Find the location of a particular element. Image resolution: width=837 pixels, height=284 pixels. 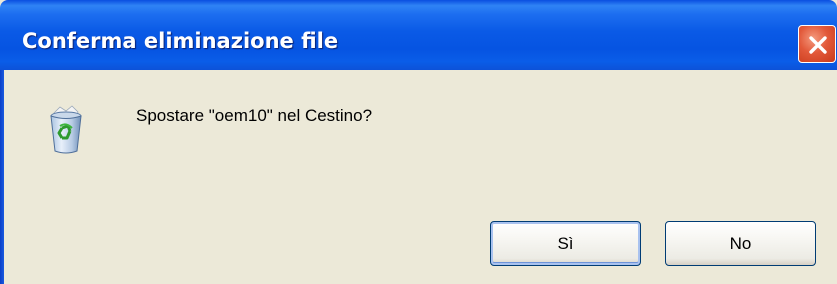

window-border-left is located at coordinates (2, 177).